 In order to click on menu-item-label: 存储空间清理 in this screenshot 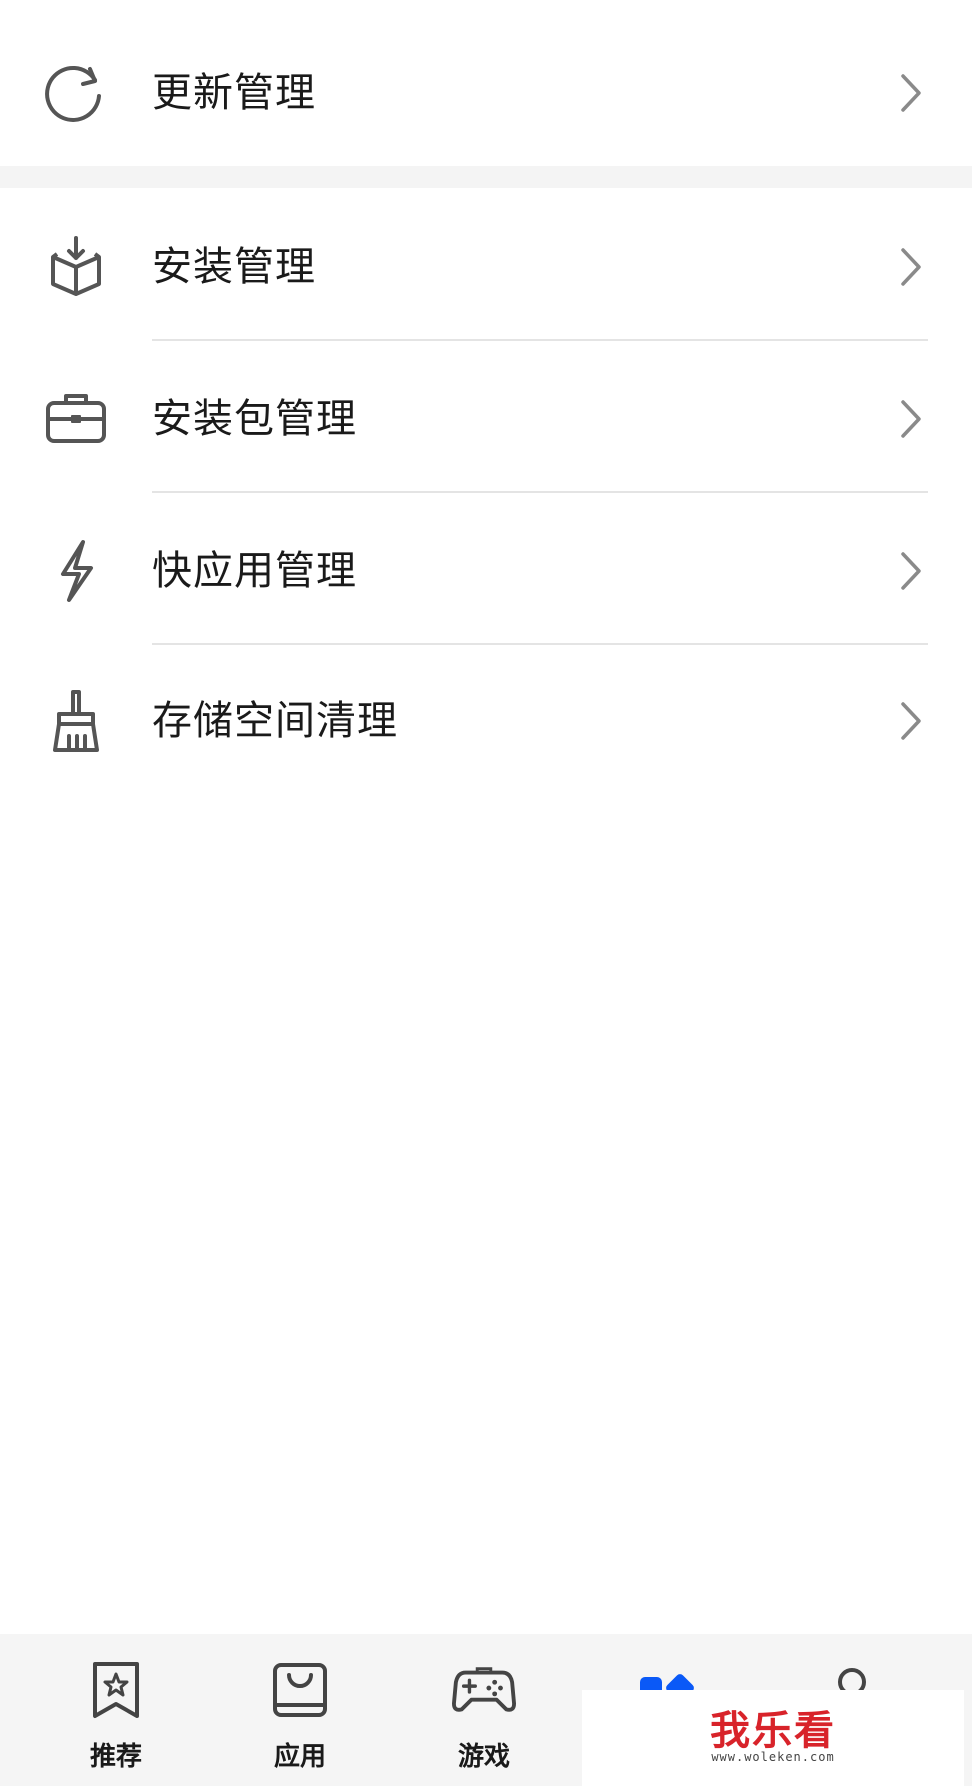, I will do `click(275, 721)`.